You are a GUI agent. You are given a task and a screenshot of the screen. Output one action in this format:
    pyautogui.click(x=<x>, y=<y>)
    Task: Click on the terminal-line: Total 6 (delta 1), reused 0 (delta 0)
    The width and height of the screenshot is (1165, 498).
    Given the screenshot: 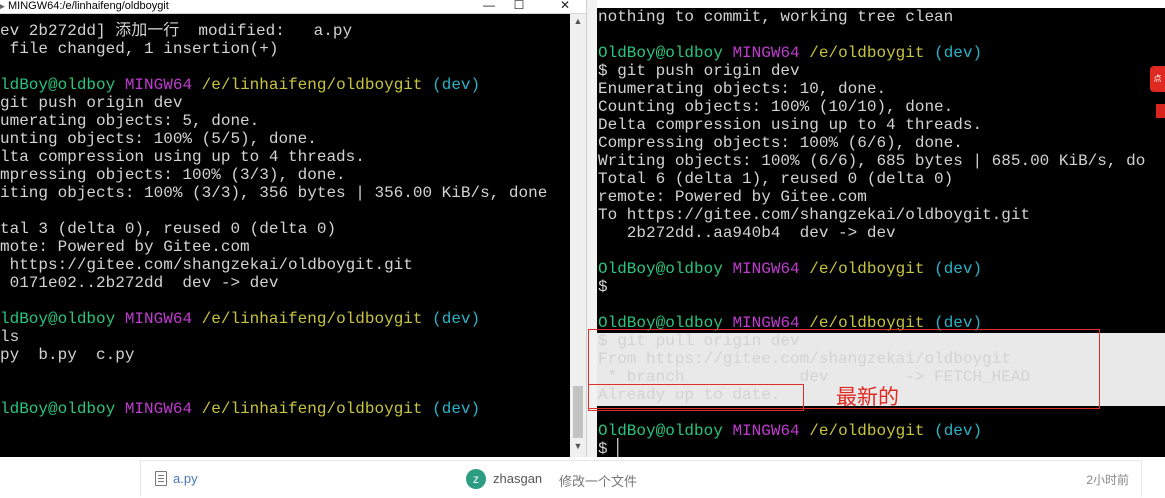 What is the action you would take?
    pyautogui.click(x=776, y=179)
    